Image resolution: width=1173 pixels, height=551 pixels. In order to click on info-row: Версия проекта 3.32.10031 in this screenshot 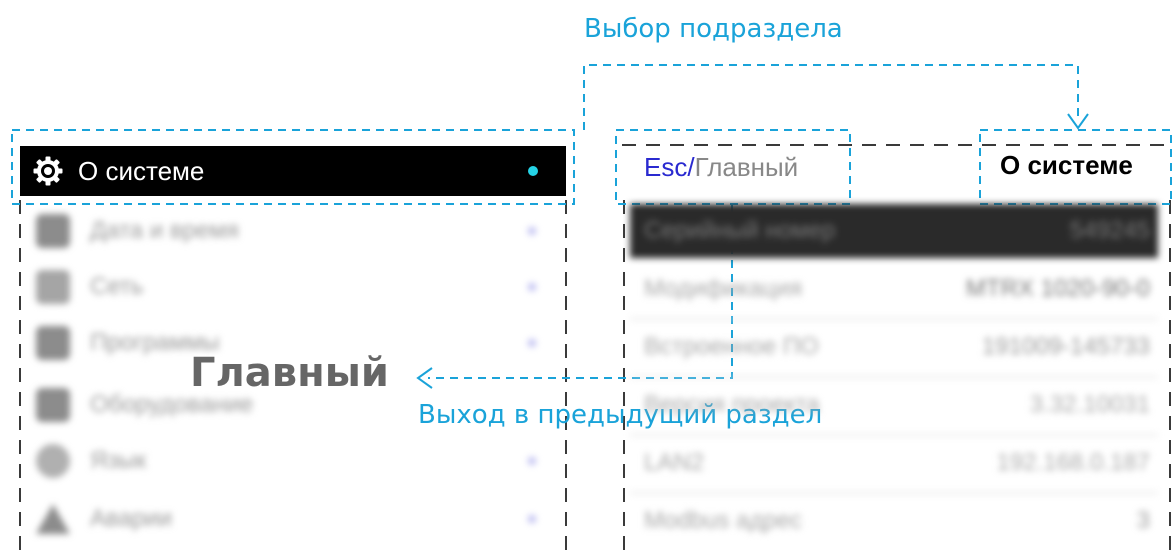, I will do `click(894, 405)`.